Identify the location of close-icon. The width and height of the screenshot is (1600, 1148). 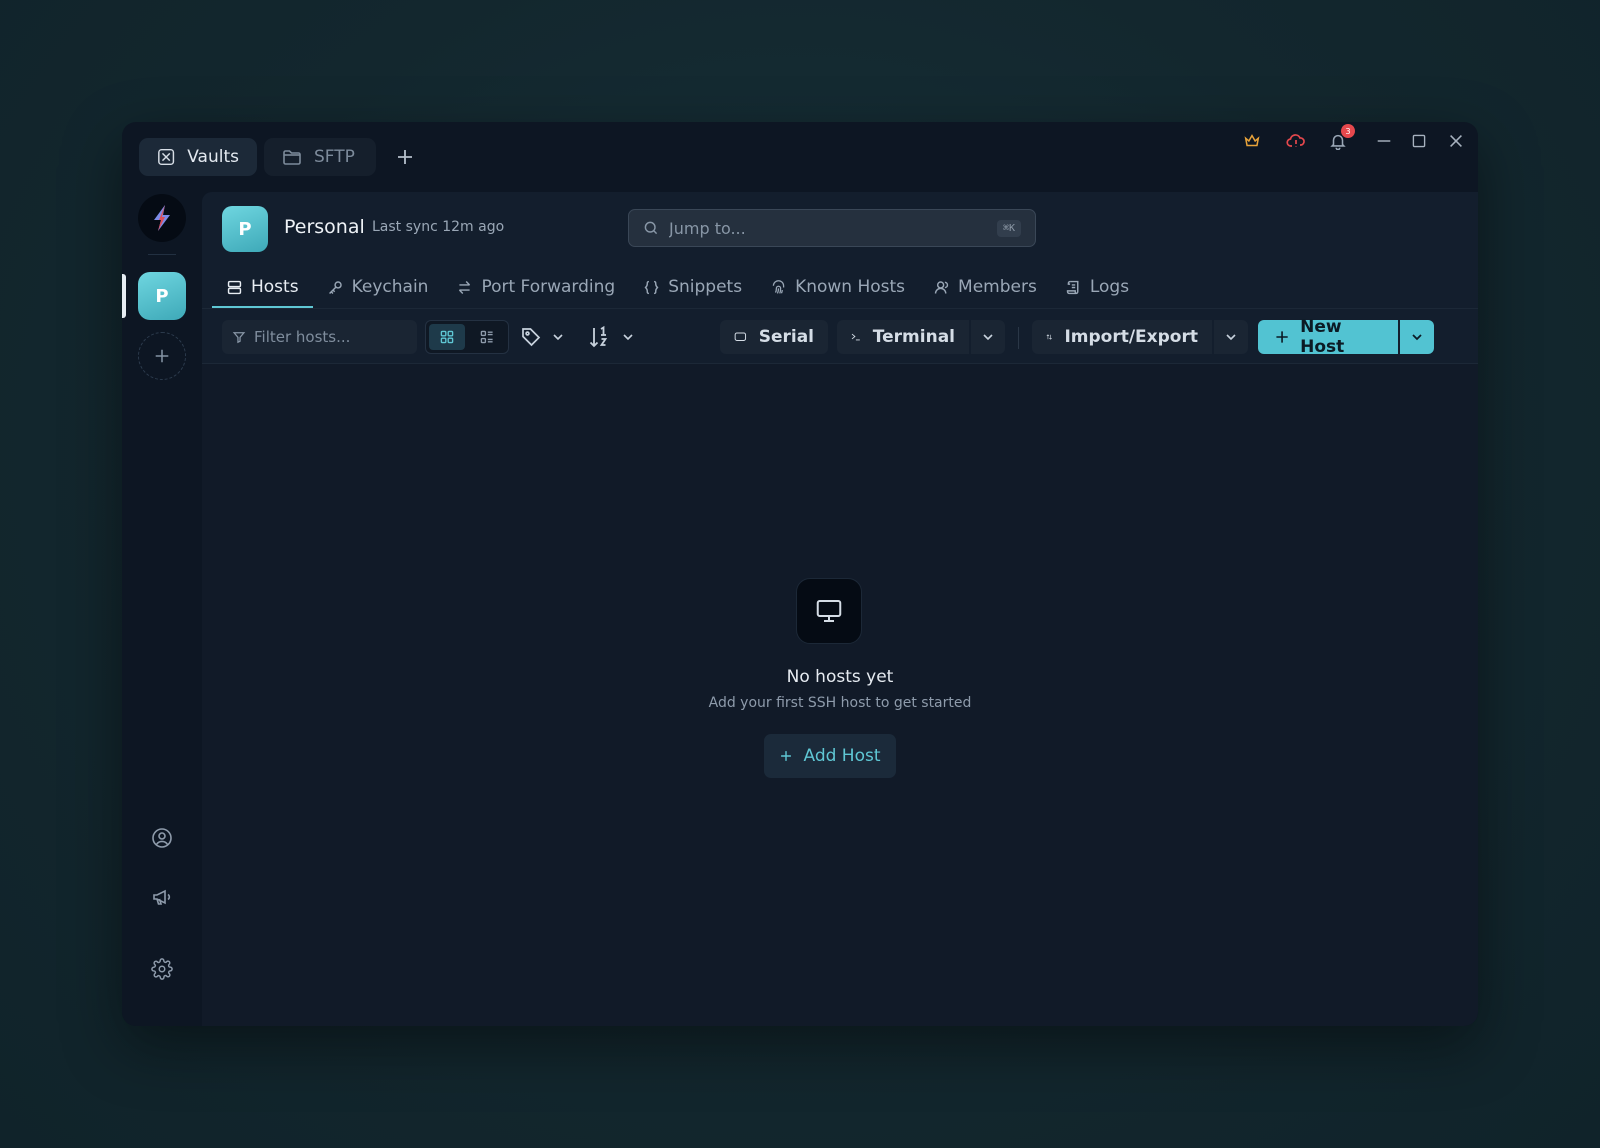
(1456, 141).